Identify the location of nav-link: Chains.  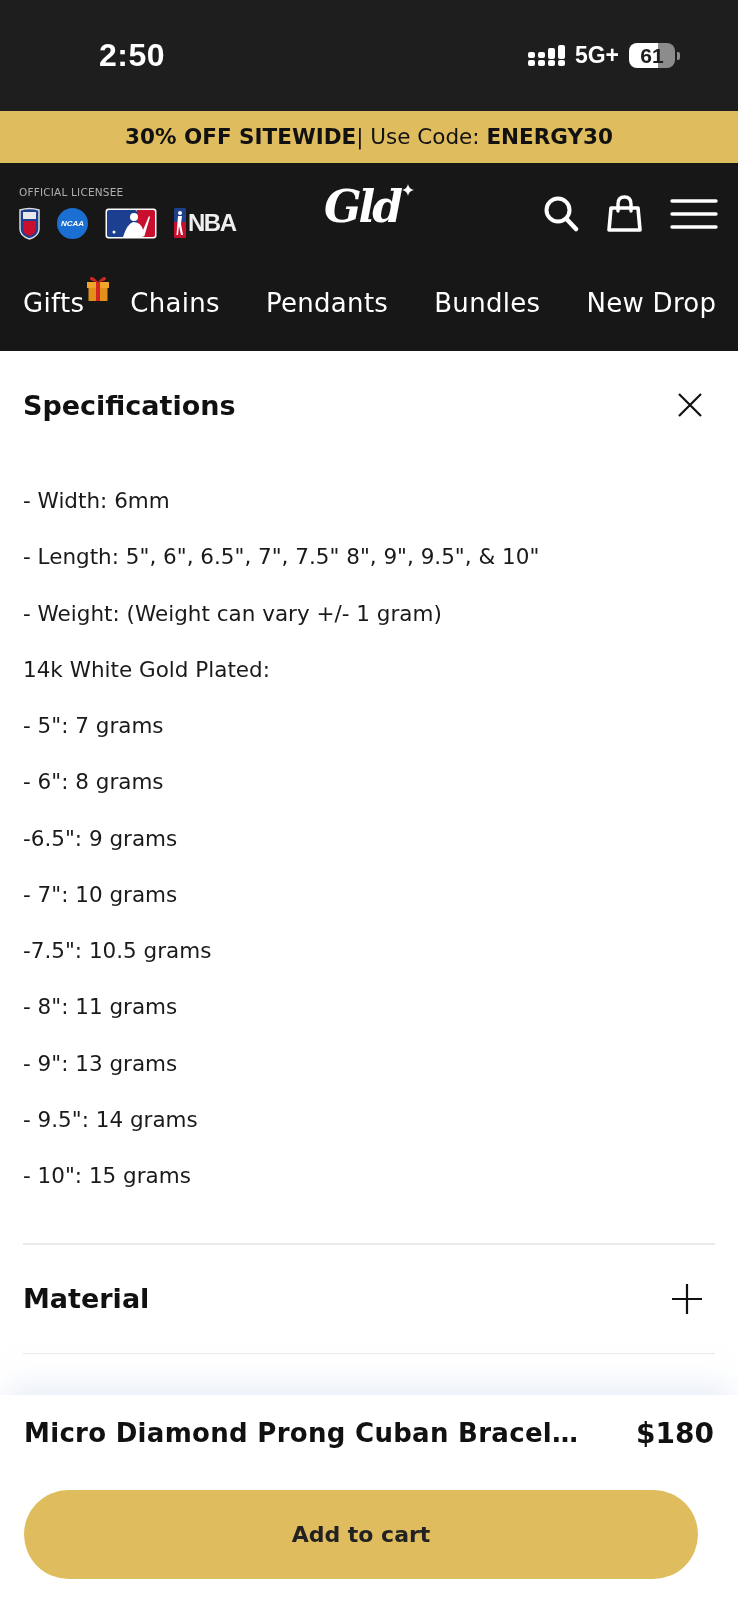
(175, 302).